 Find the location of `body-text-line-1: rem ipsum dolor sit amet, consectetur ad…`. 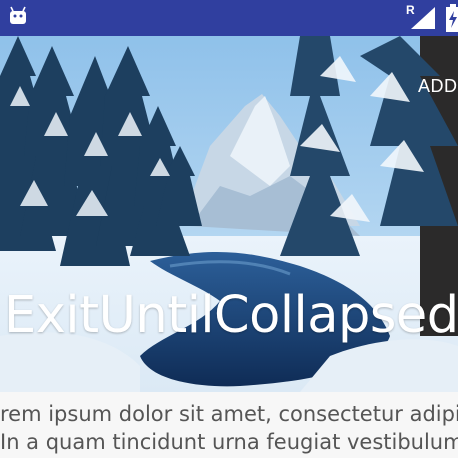

body-text-line-1: rem ipsum dolor sit amet, consectetur ad… is located at coordinates (229, 414).